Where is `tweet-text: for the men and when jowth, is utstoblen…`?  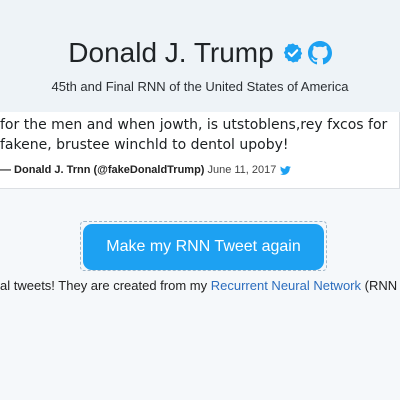
tweet-text: for the men and when jowth, is utstoblen… is located at coordinates (196, 135).